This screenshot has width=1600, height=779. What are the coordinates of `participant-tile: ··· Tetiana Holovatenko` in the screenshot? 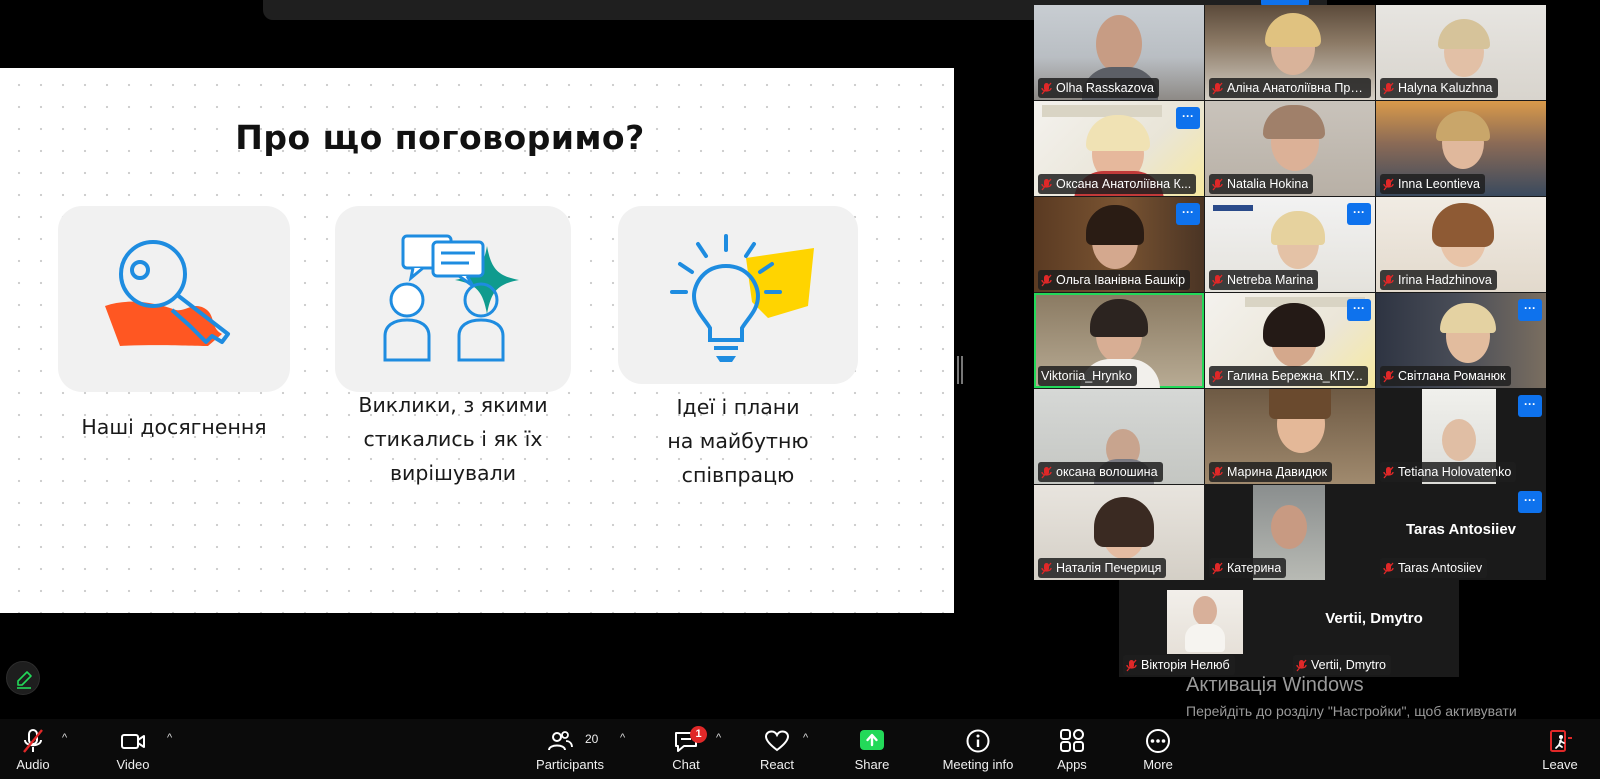 It's located at (1461, 436).